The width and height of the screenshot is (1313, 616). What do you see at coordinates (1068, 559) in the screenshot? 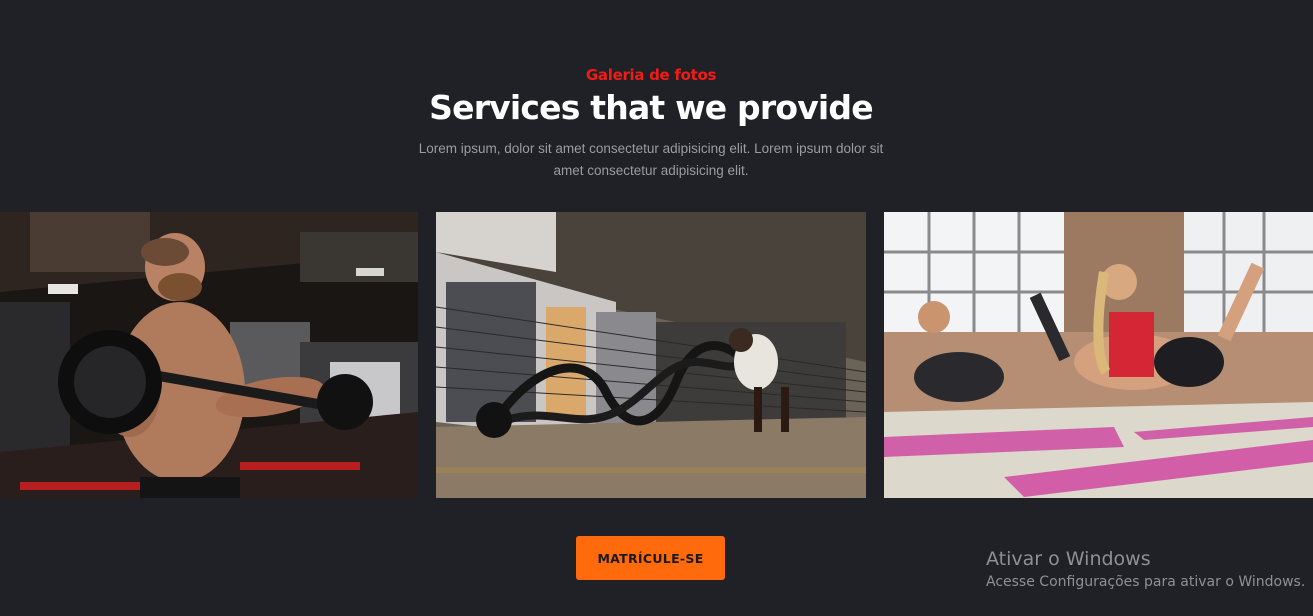
I see `watermark-title: Ativar o Windows` at bounding box center [1068, 559].